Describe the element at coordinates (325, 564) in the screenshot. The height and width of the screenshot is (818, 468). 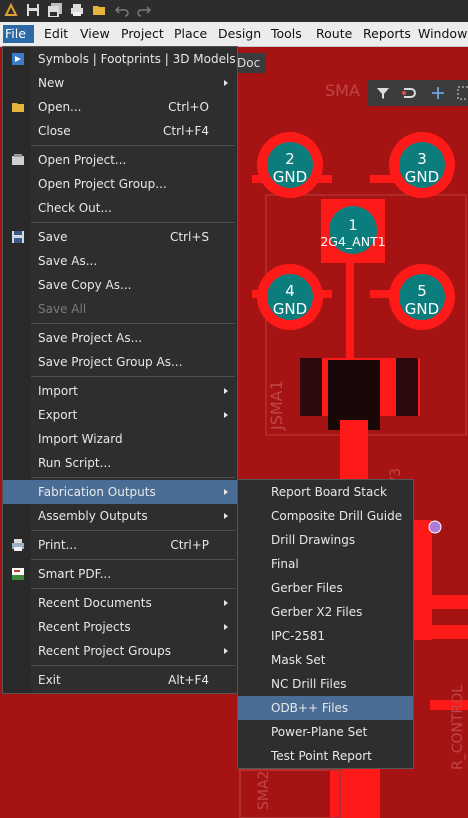
I see `submenu-item-final: Final` at that location.